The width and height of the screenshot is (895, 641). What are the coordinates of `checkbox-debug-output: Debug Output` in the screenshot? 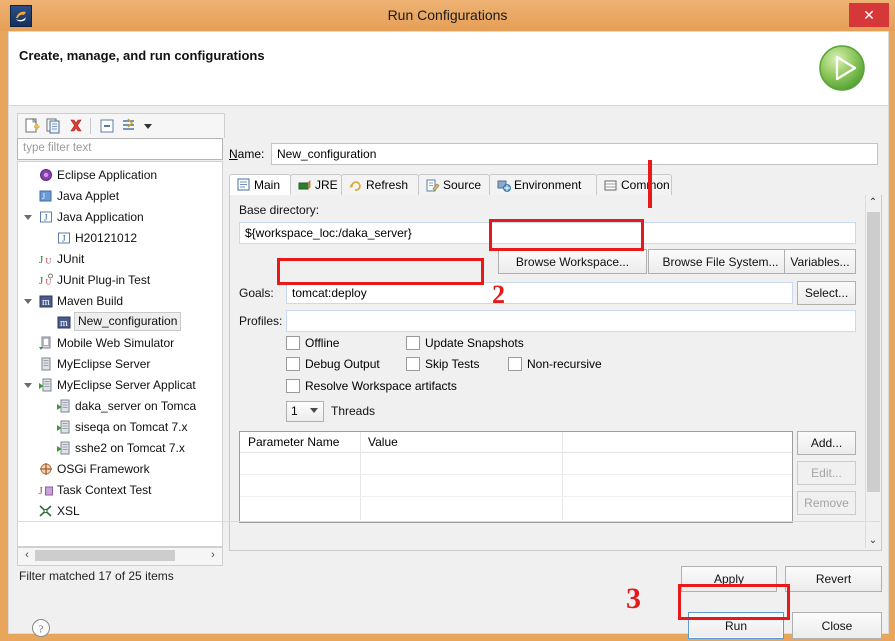 It's located at (333, 364).